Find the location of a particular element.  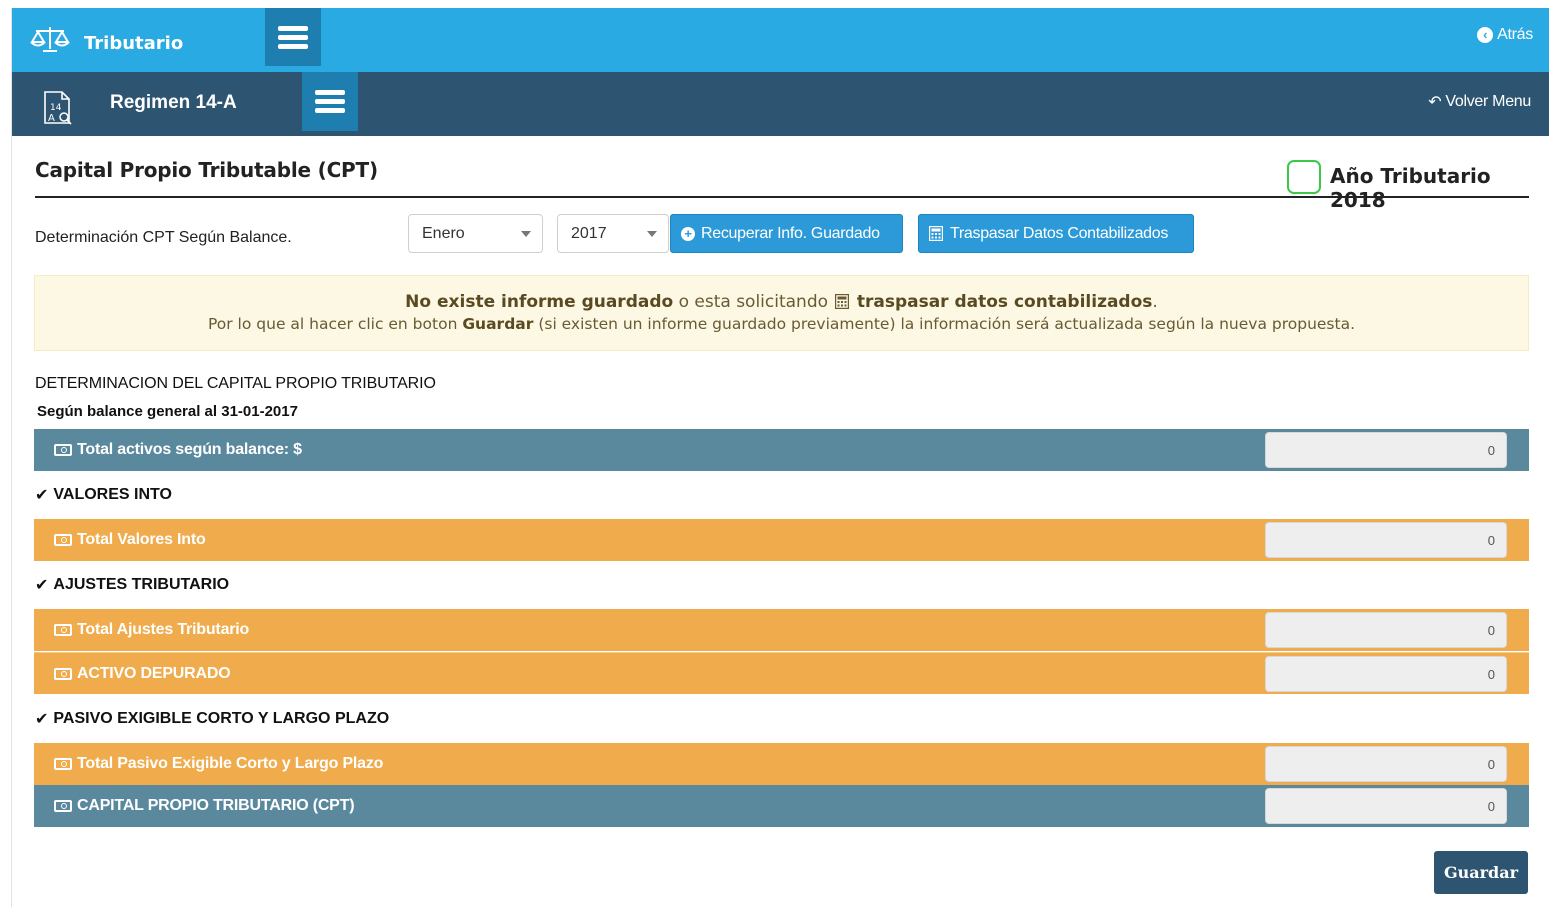

page-title: Capital Propio Tributable (CPT) is located at coordinates (206, 170).